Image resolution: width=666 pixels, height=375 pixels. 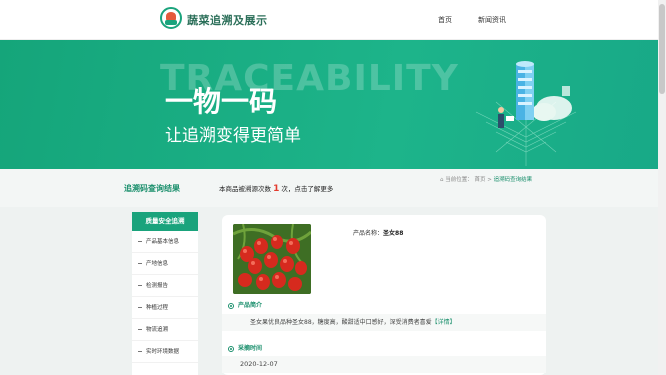 I want to click on breadcrumb-home: 首页, so click(x=480, y=180).